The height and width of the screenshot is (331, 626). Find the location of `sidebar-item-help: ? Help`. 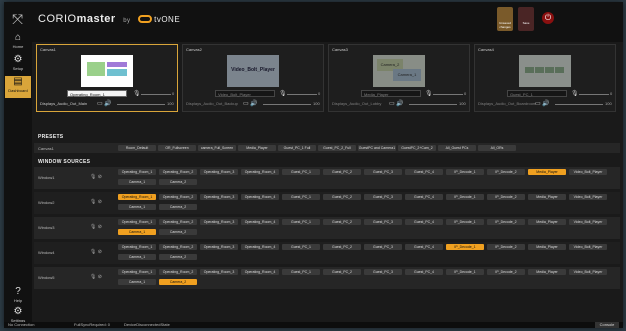

sidebar-item-help: ? Help is located at coordinates (18, 297).